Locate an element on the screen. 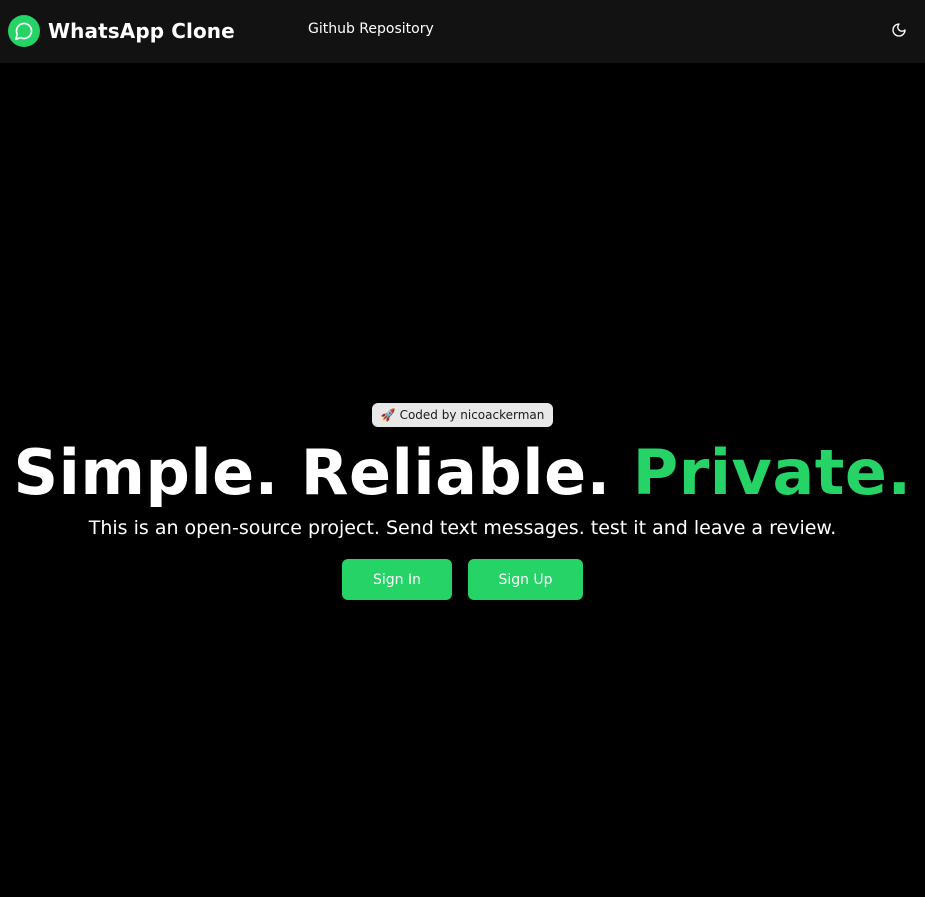  theme-toggle-button is located at coordinates (899, 31).